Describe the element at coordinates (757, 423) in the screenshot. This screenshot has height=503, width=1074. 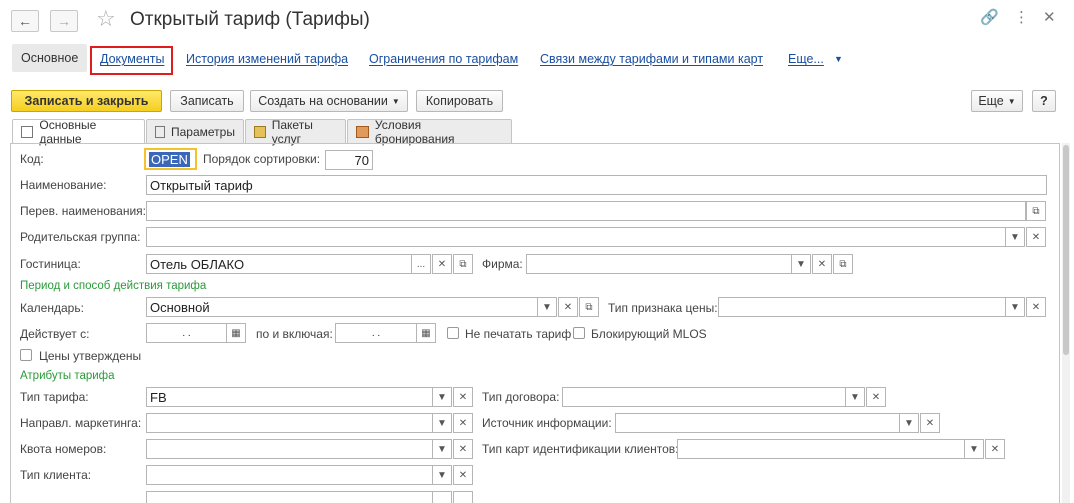
I see `info-source-field` at that location.